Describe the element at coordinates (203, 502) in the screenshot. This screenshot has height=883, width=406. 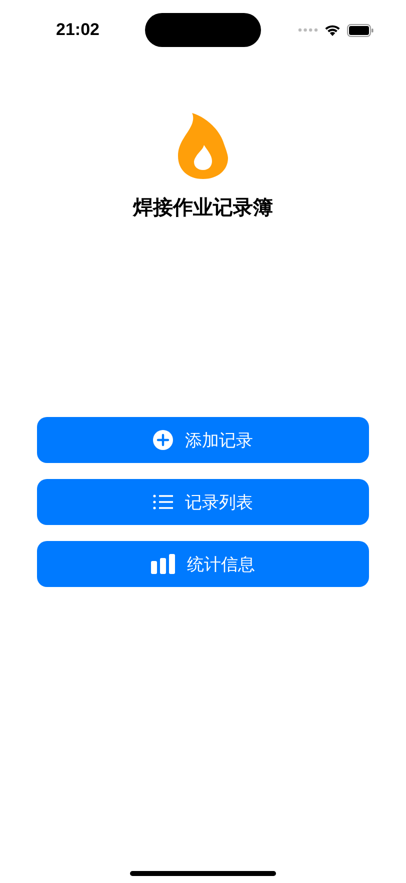
I see `menu-button: 记录列表` at that location.